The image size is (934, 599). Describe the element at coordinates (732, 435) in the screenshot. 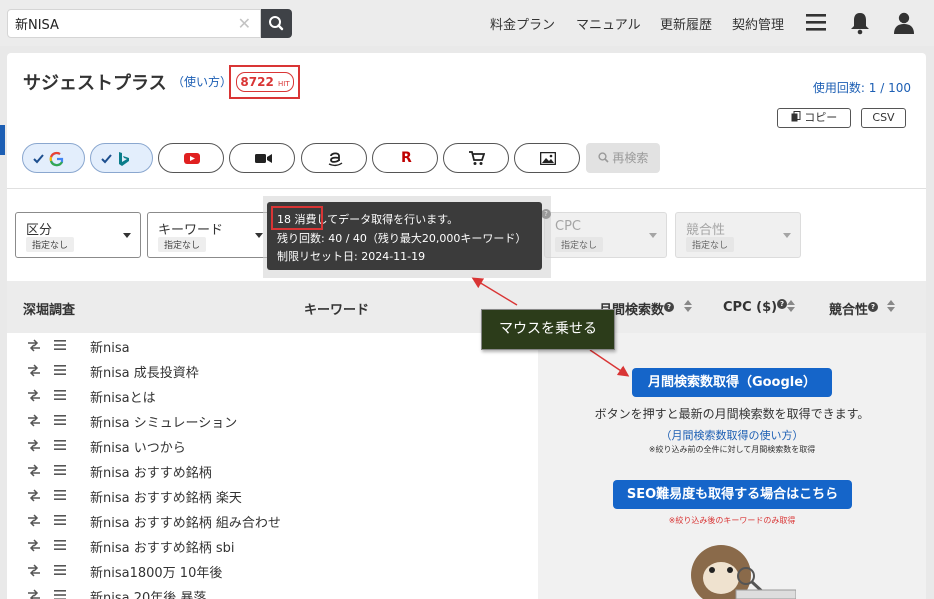

I see `fetch-howto-link: （月間検索数取得の使い方）` at that location.